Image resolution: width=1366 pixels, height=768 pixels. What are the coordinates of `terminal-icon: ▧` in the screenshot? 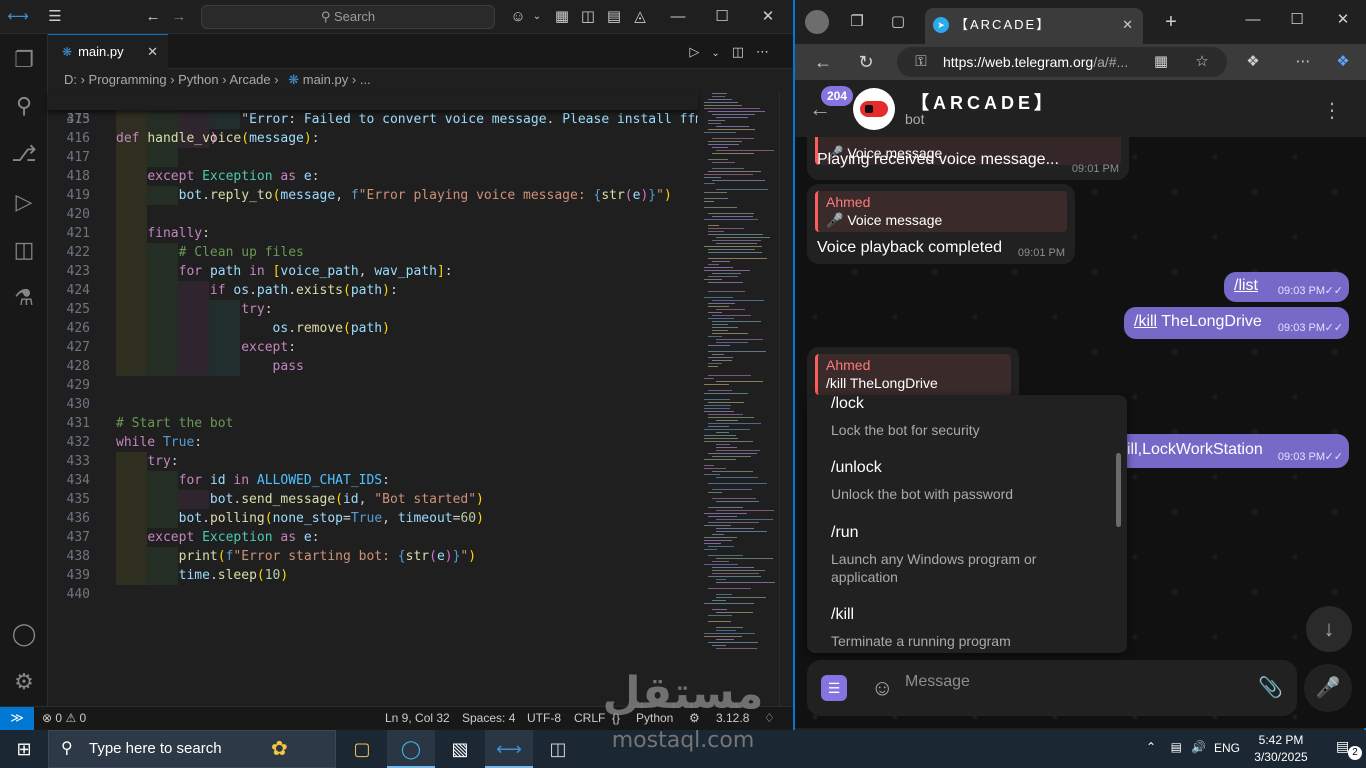 It's located at (460, 749).